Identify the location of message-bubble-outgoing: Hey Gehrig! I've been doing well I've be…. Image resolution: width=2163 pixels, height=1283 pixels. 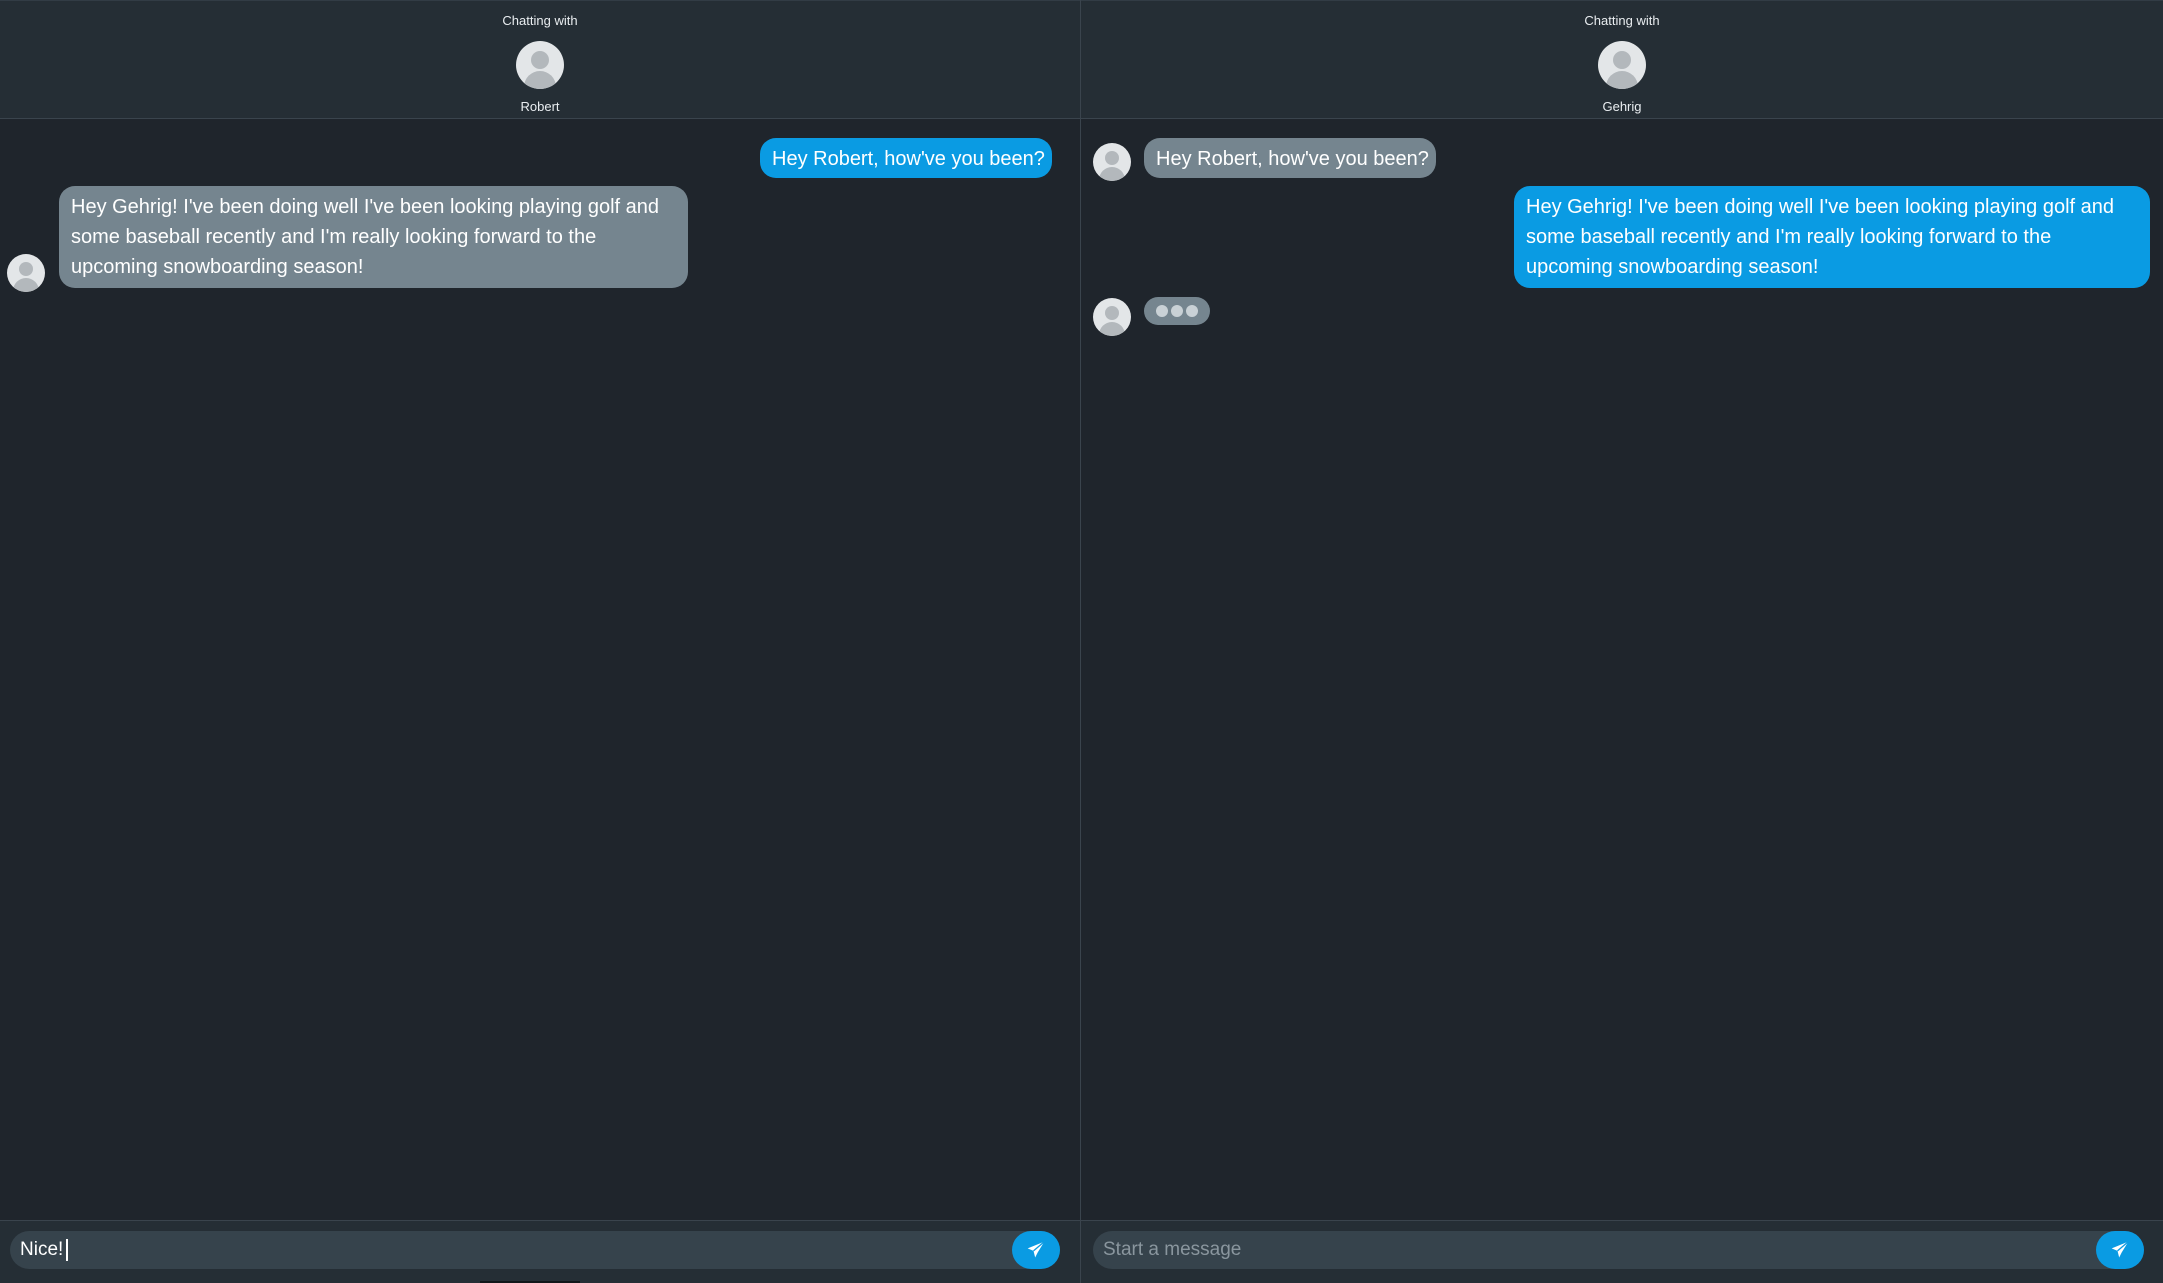
(1832, 237).